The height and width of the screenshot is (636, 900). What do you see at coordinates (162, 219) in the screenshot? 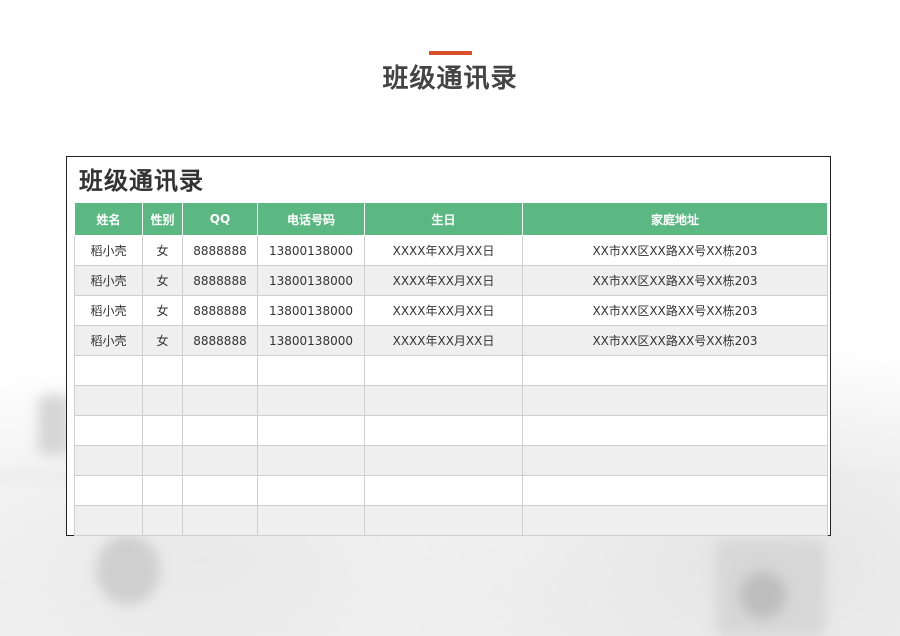
I see `column-header-gender: 性别` at bounding box center [162, 219].